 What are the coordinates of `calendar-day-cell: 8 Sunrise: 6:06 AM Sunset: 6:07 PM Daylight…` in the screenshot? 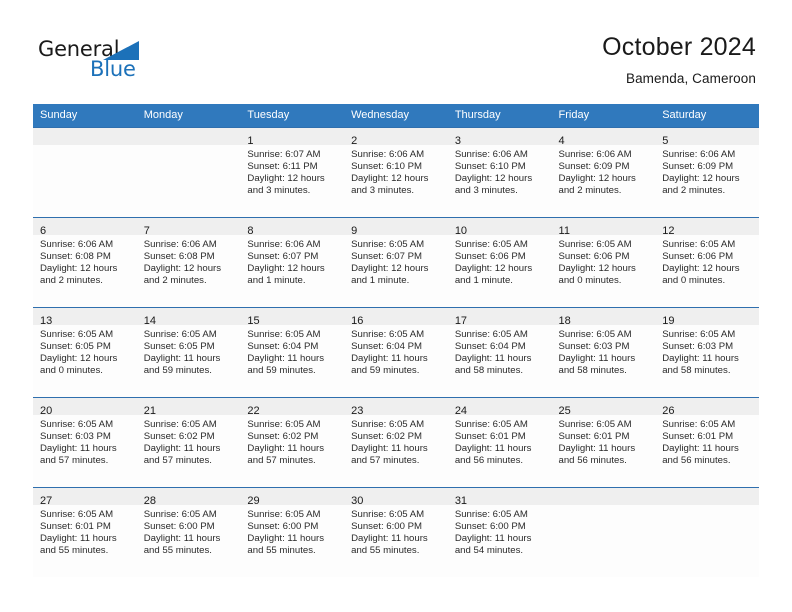 It's located at (292, 262).